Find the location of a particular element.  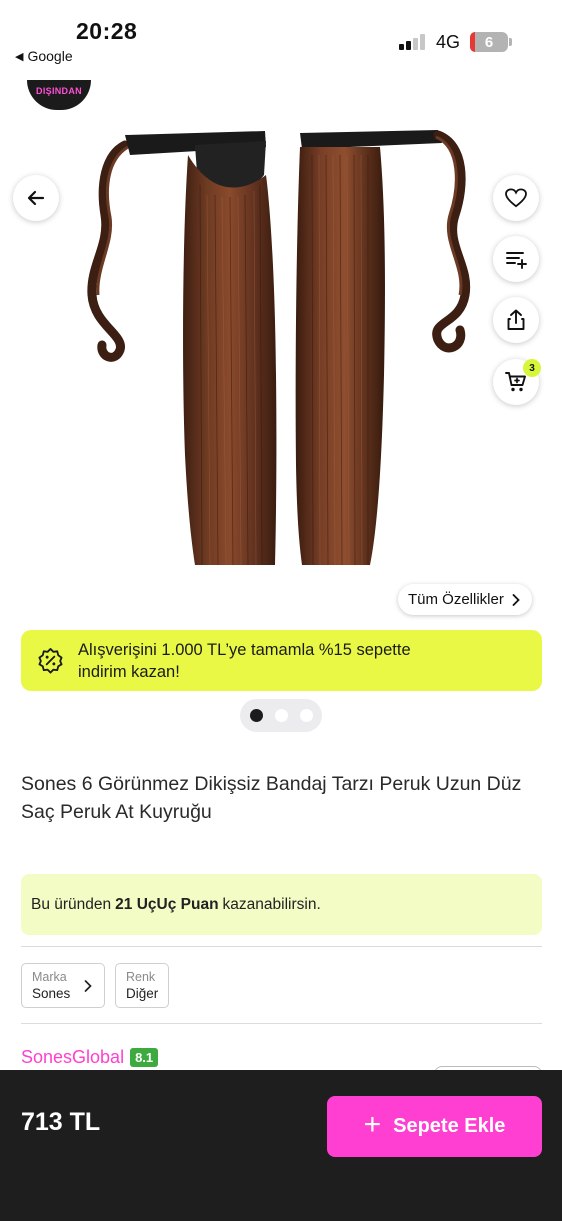

bottom-purchase-bar: 713 TL + Sepete Ekle is located at coordinates (281, 1145).